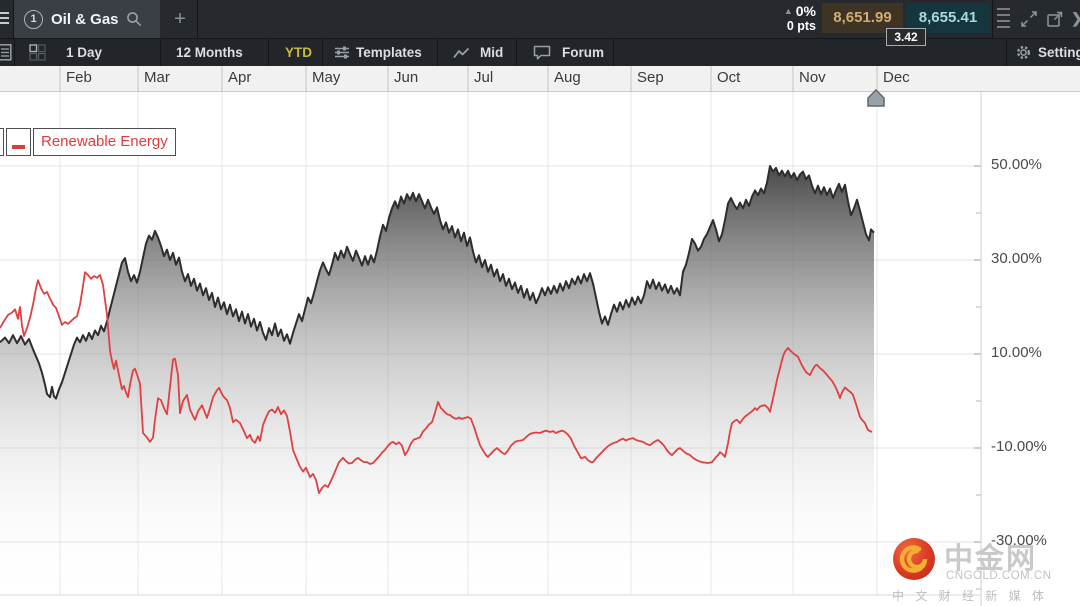 Image resolution: width=1080 pixels, height=606 pixels. What do you see at coordinates (180, 19) in the screenshot?
I see `add-tab-button: +` at bounding box center [180, 19].